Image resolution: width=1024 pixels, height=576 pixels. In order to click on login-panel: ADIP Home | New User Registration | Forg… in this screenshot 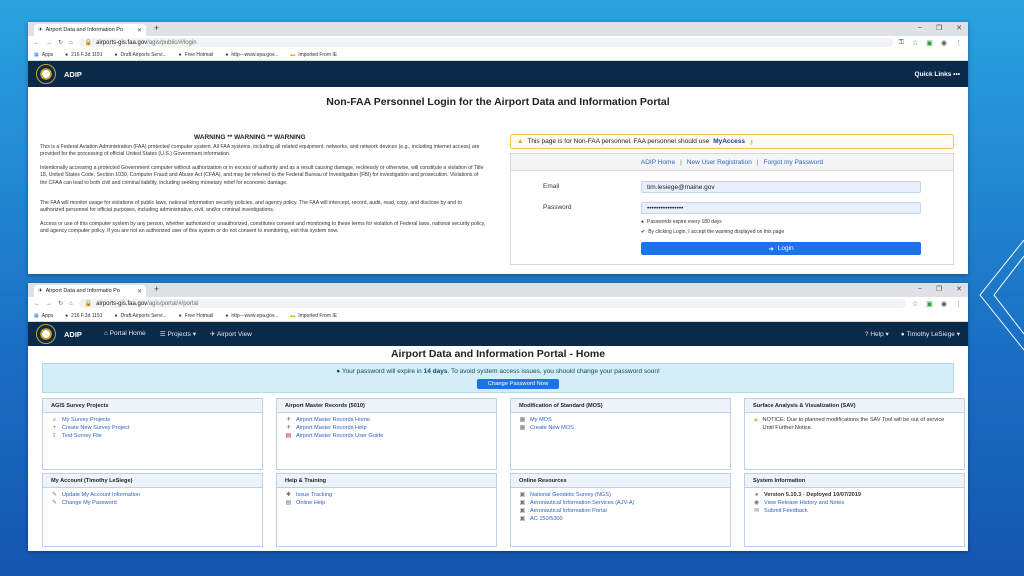, I will do `click(732, 209)`.